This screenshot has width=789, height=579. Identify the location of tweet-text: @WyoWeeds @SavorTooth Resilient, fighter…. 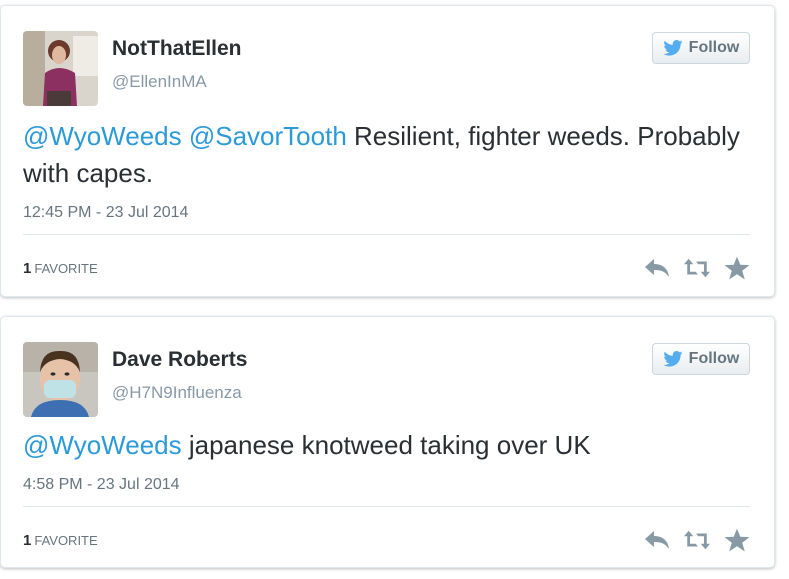
(383, 155).